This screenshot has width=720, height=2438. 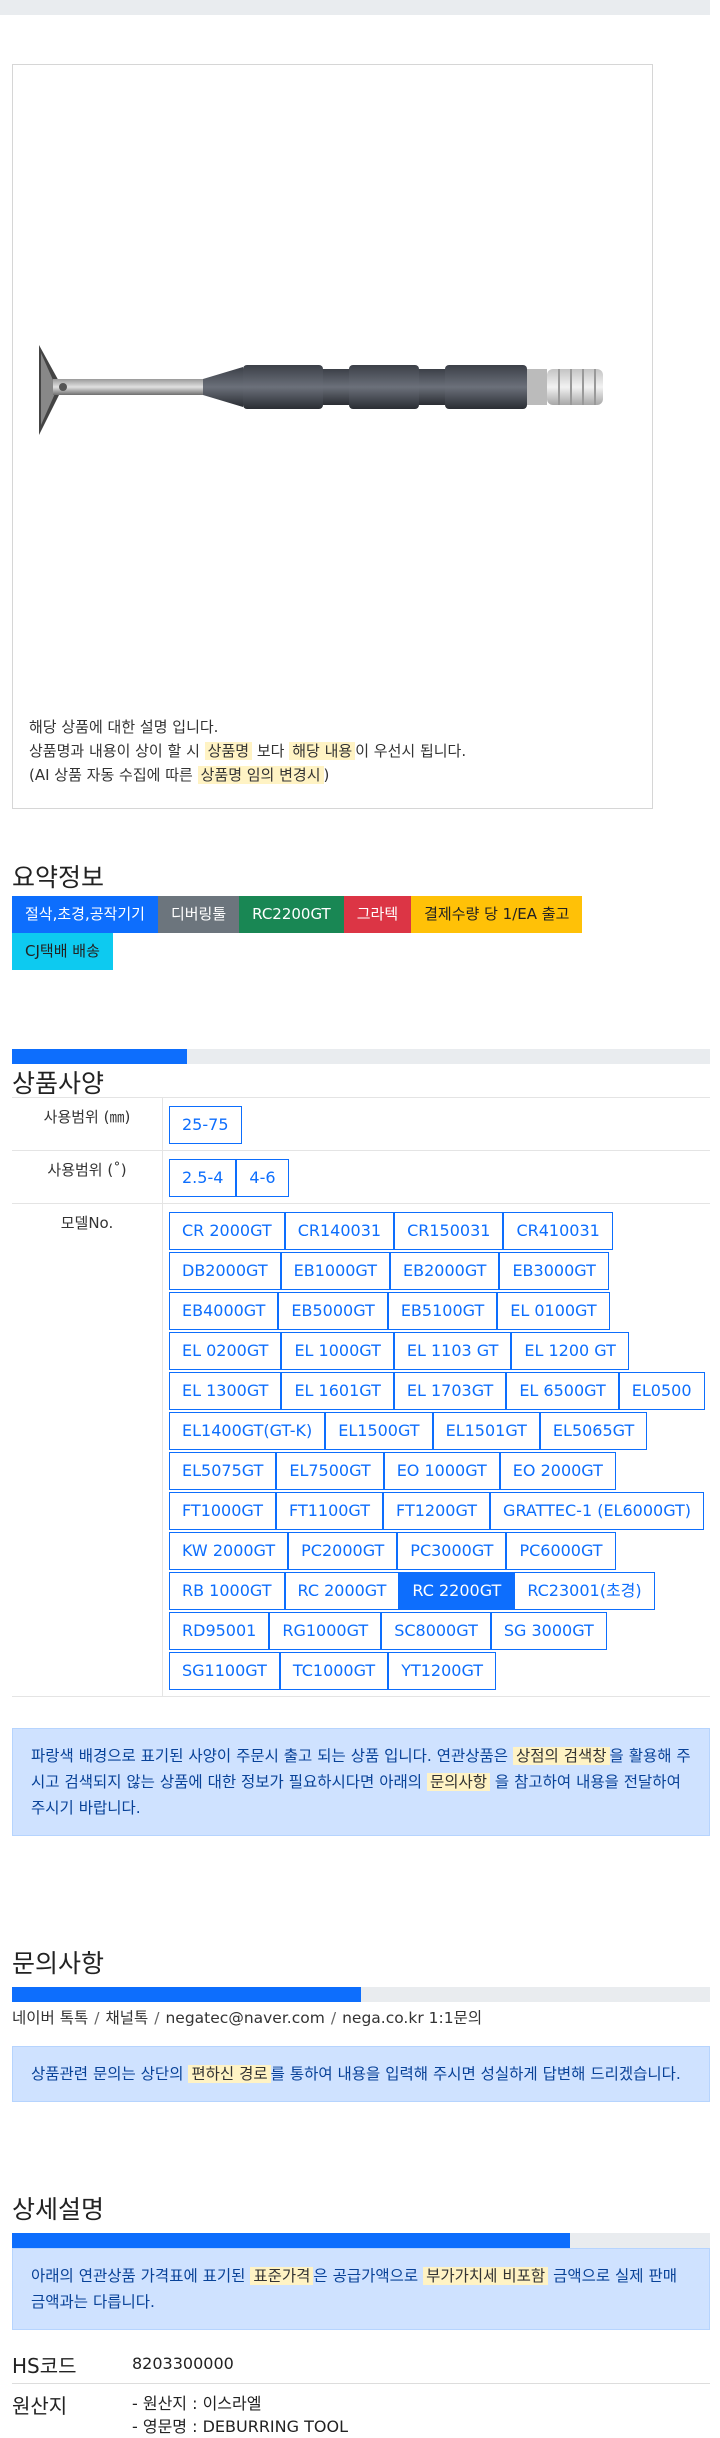 What do you see at coordinates (442, 1311) in the screenshot?
I see `spec-option-chip: EB5100GT` at bounding box center [442, 1311].